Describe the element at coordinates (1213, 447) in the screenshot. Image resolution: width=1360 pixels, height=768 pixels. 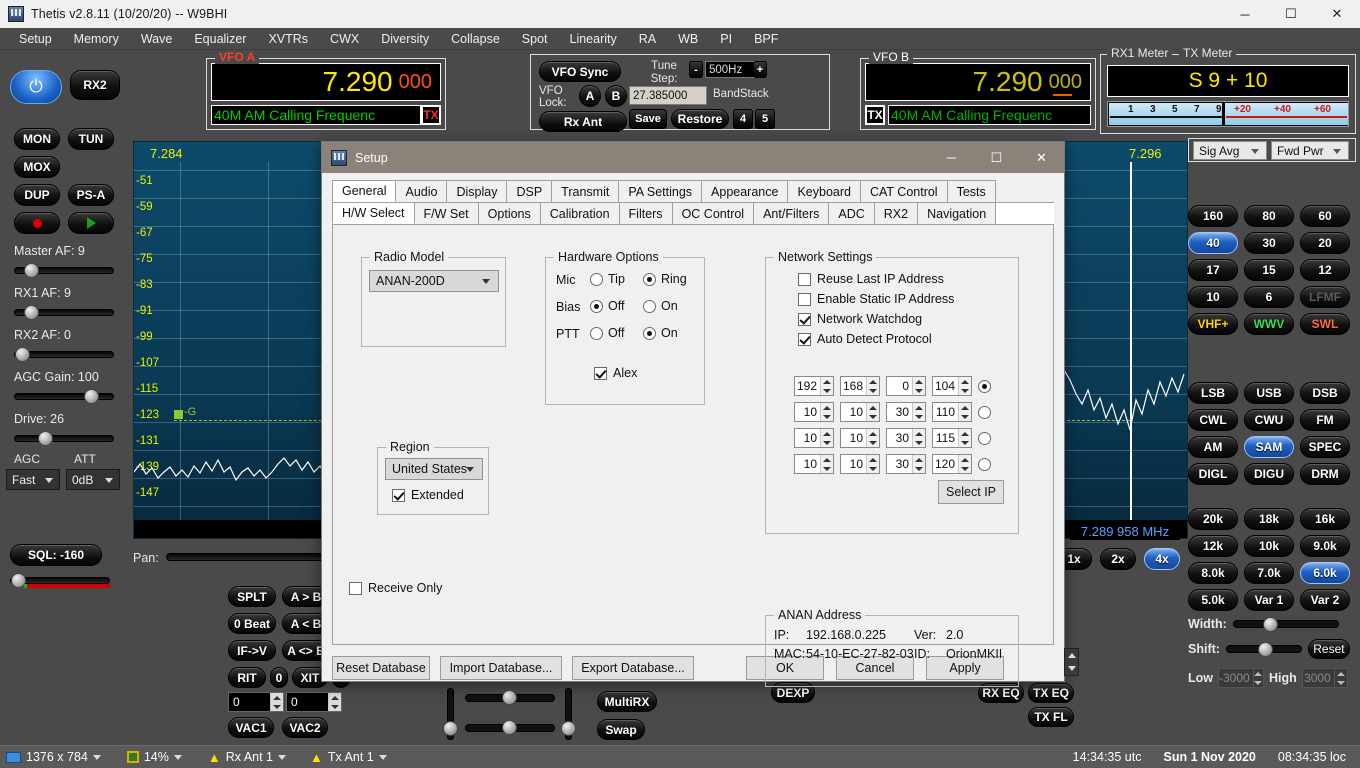
I see `mode-am-button: AM` at that location.